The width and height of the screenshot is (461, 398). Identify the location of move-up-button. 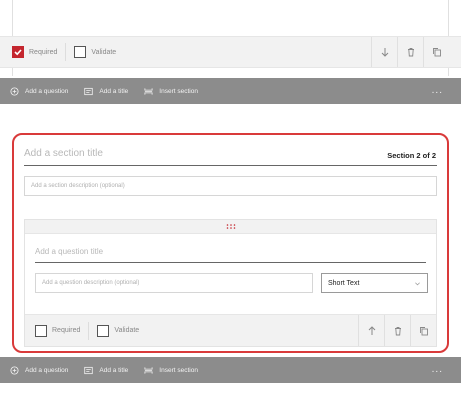
(371, 330).